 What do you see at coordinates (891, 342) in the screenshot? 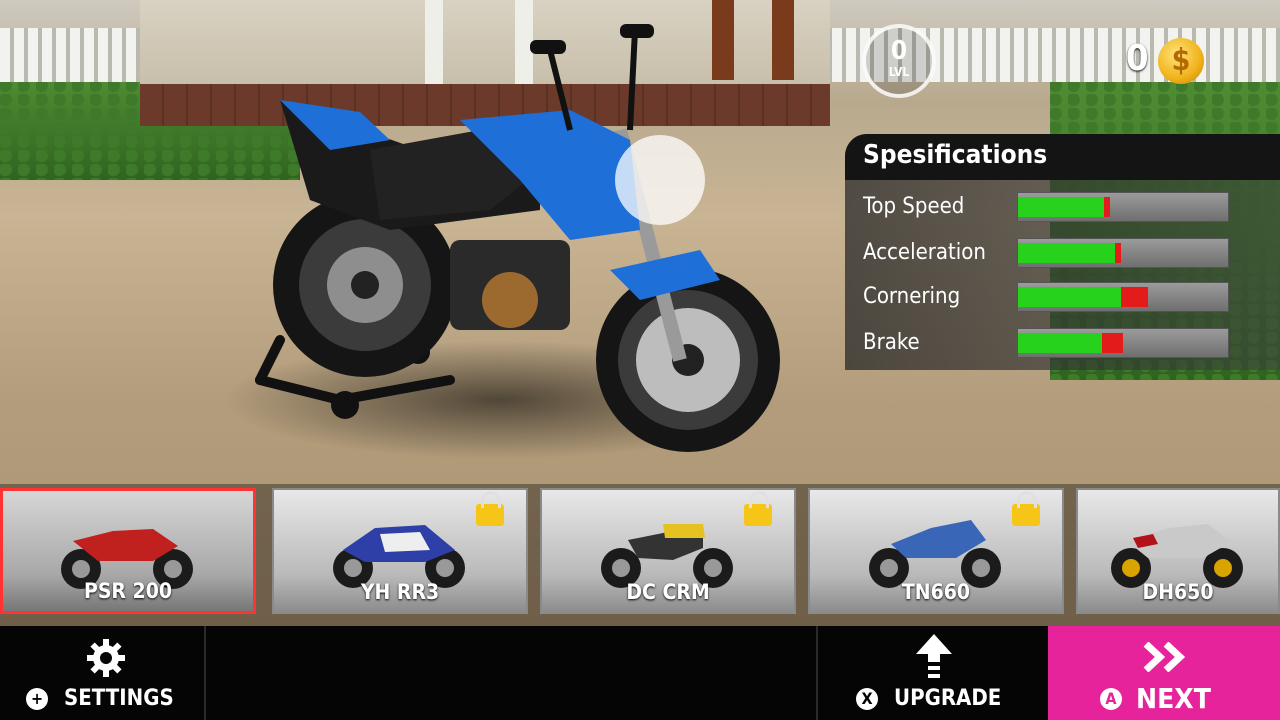
I see `spec-label: Brake` at bounding box center [891, 342].